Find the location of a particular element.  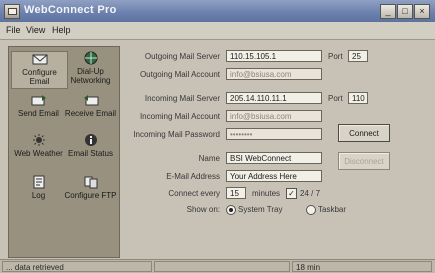

status-message: ... data retrieved is located at coordinates (77, 266).